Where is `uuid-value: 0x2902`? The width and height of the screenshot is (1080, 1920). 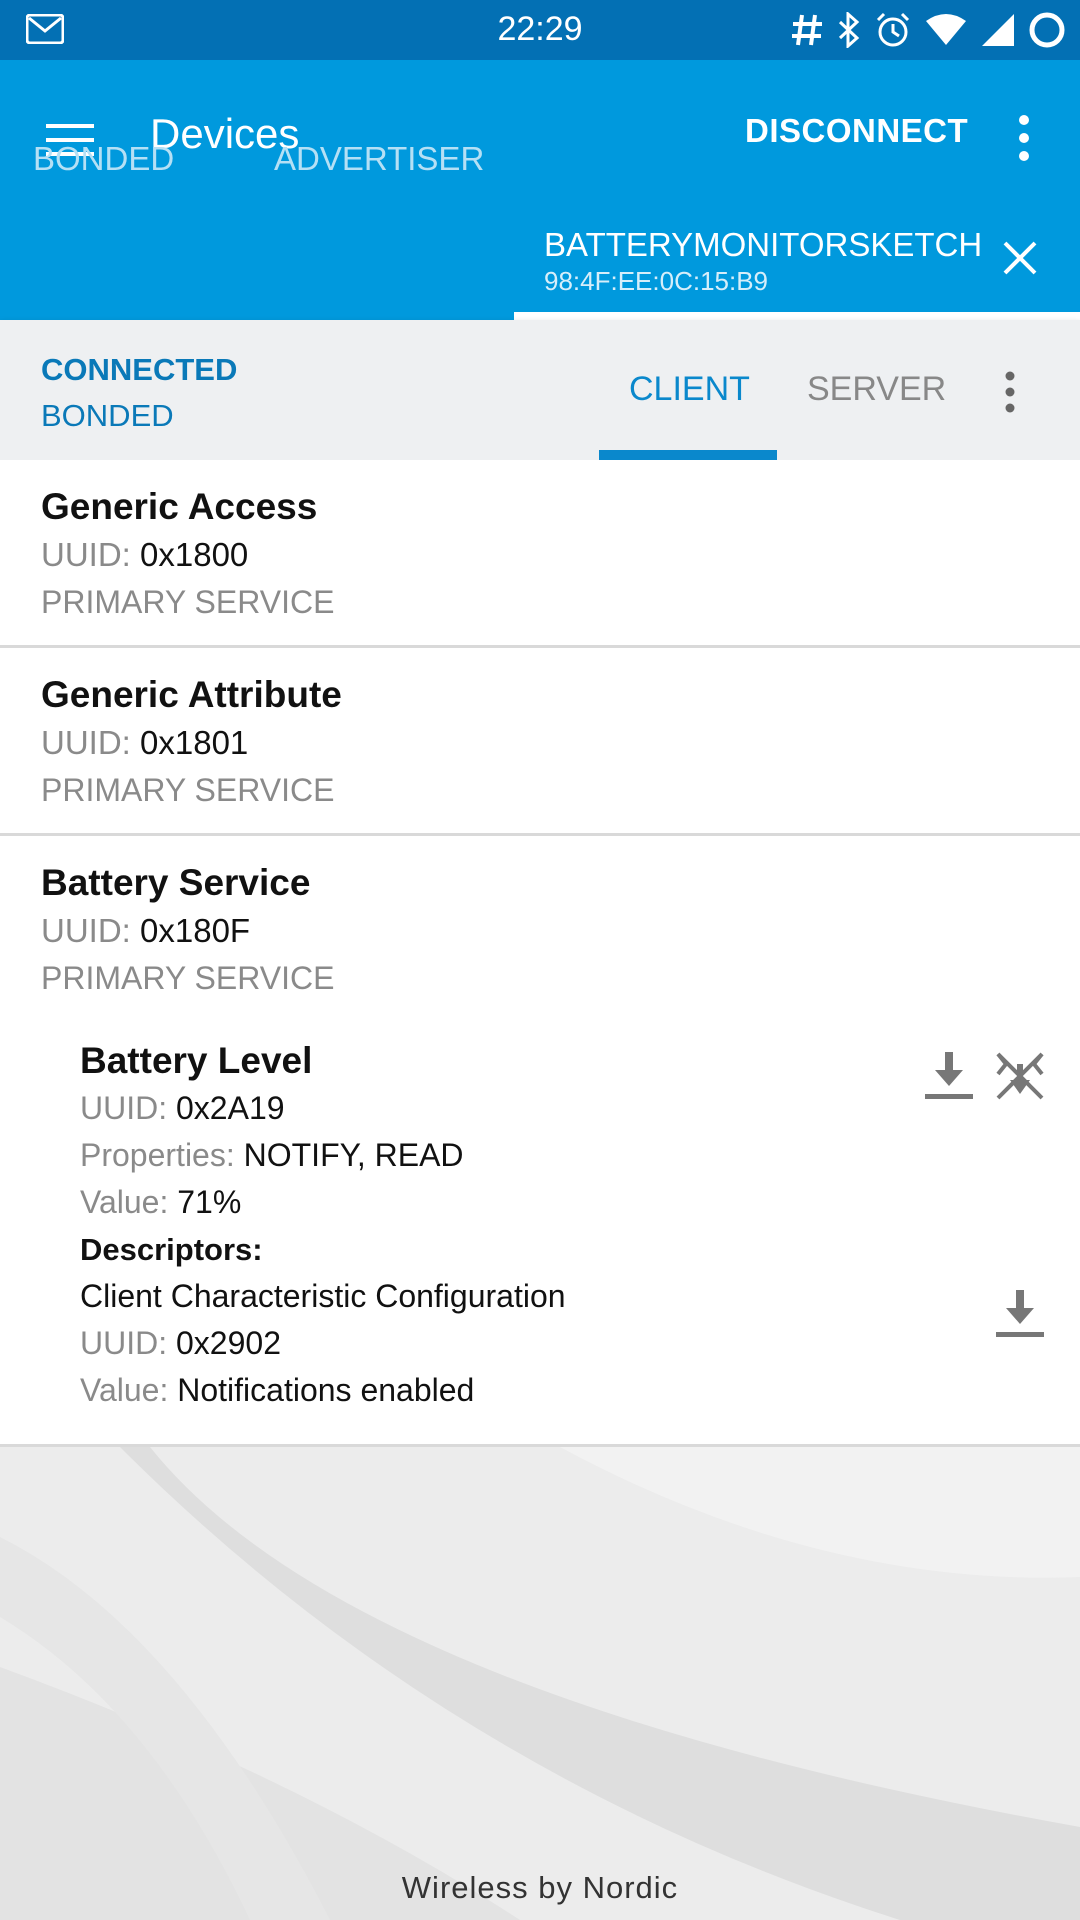
uuid-value: 0x2902 is located at coordinates (228, 1343).